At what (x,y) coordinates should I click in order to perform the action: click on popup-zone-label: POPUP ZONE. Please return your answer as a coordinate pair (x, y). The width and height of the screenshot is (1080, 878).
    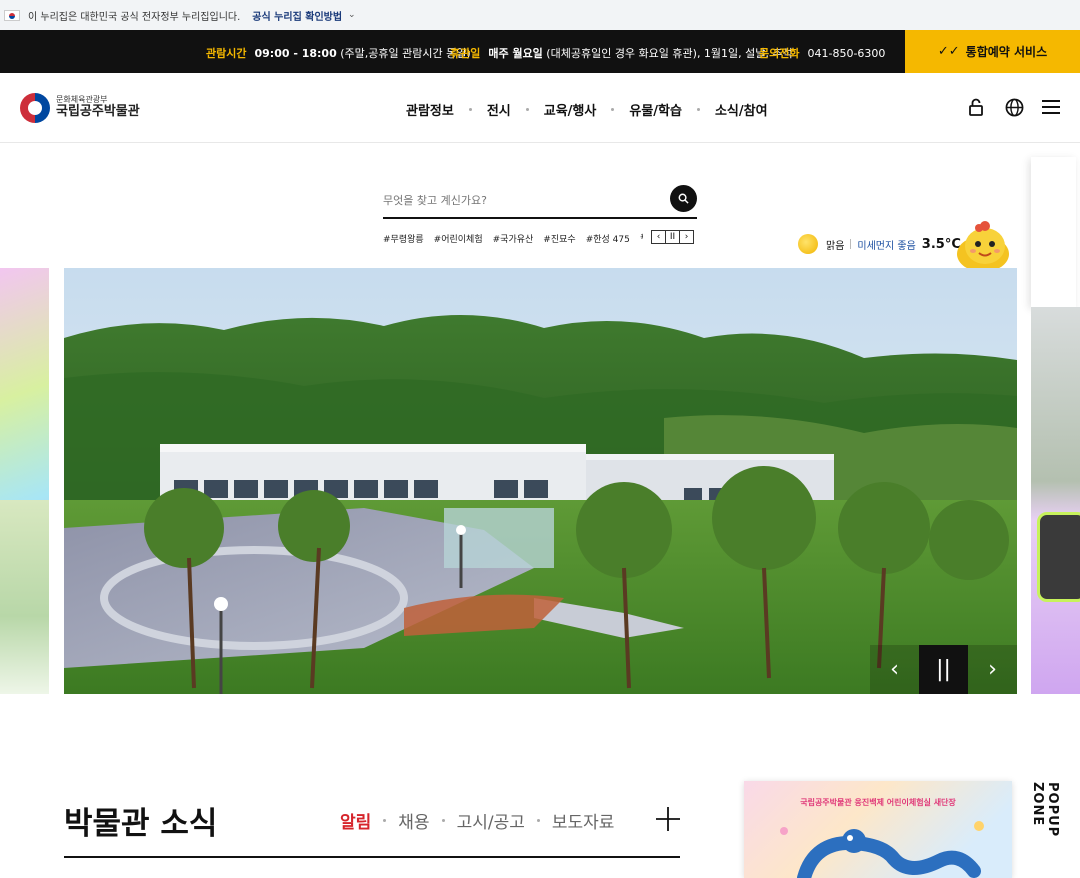
    Looking at the image, I should click on (1045, 810).